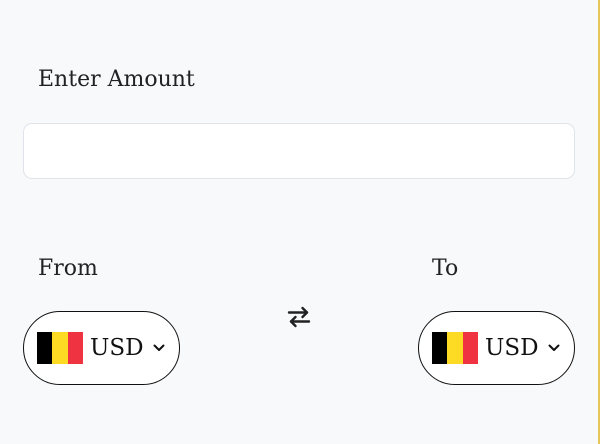 Image resolution: width=600 pixels, height=444 pixels. Describe the element at coordinates (512, 347) in the screenshot. I see `to-currency-code: USD` at that location.